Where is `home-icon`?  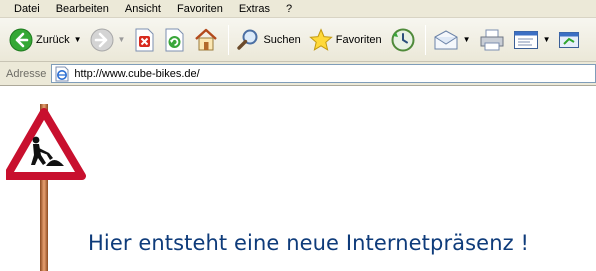
home-icon is located at coordinates (206, 40).